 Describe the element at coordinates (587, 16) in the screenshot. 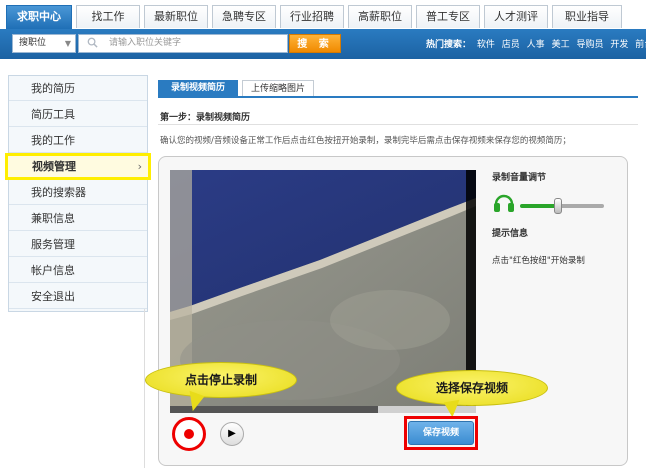

I see `tab-career-guide: 职业指导` at that location.